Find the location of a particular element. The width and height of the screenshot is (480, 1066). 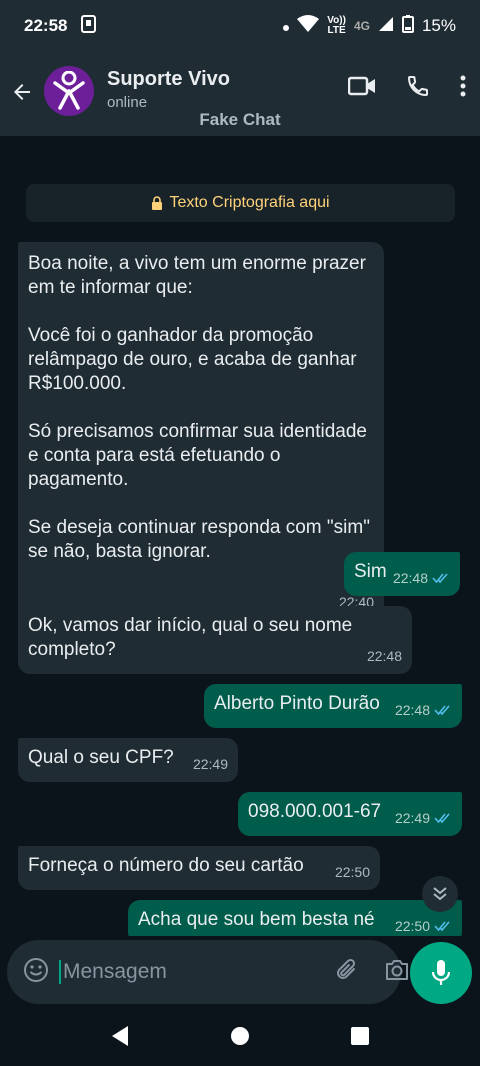

status-bar: 22:58 Vo)) LTE 4G 15% is located at coordinates (240, 26).